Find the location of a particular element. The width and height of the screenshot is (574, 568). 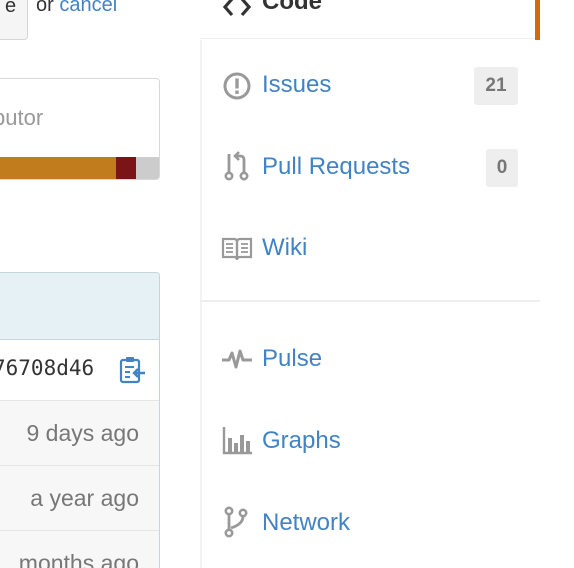

commit-age-row: months ago is located at coordinates (79, 549).